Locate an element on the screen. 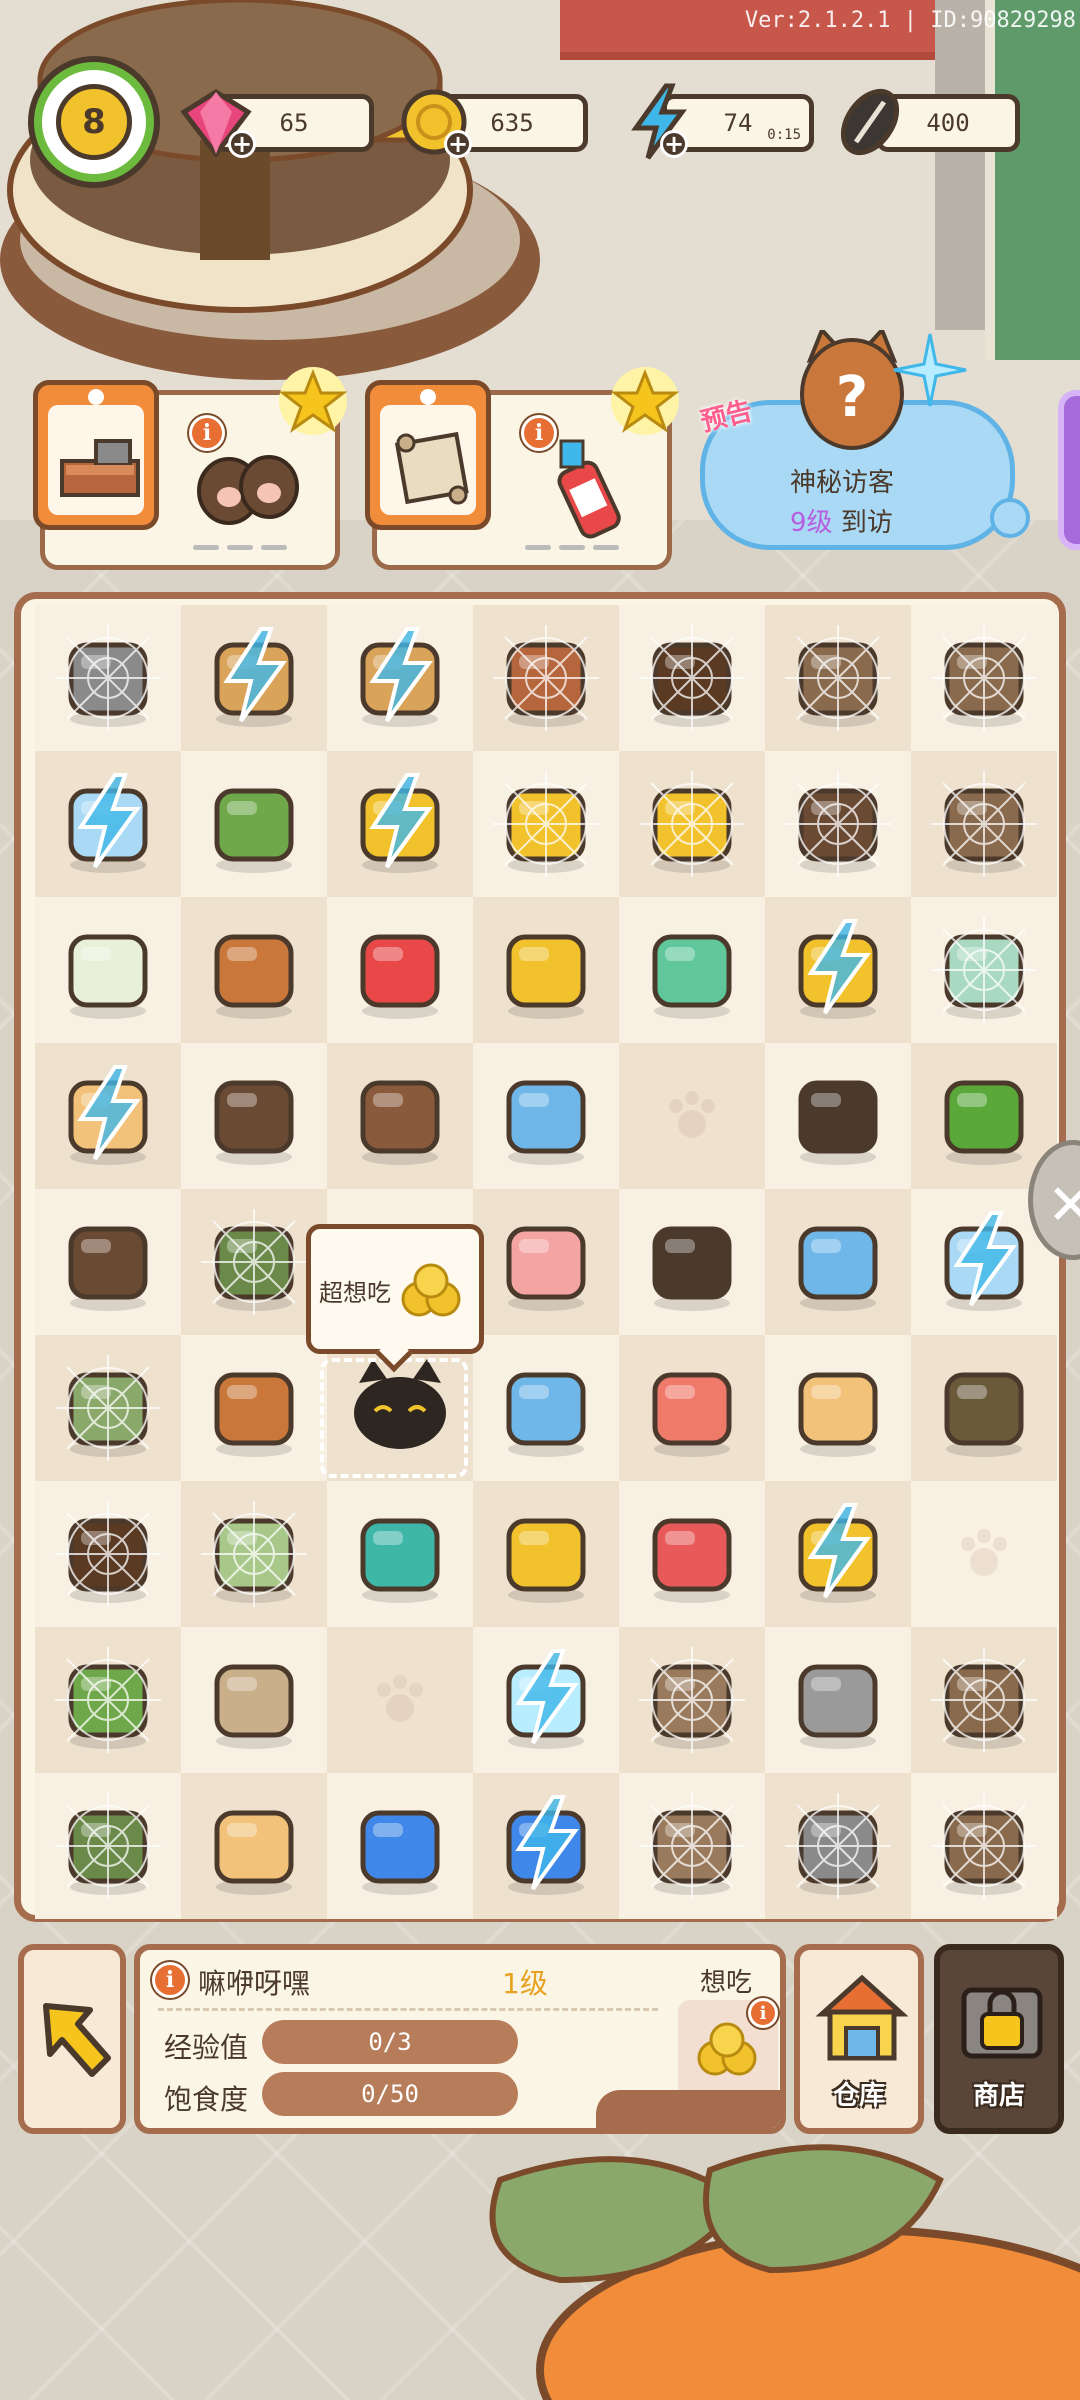  target-icon is located at coordinates (254, 1700).